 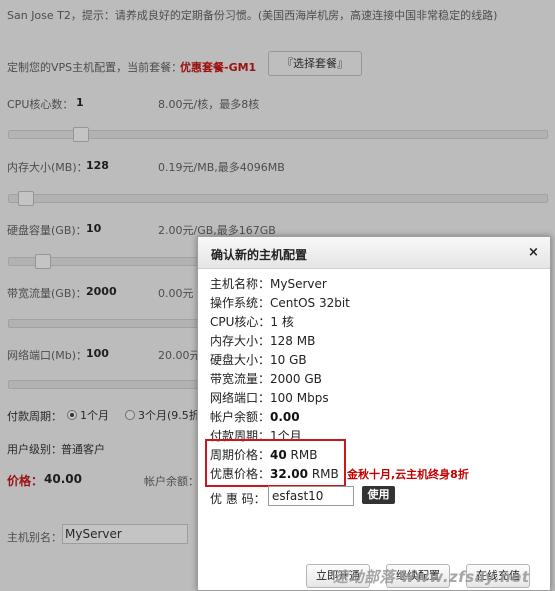 What do you see at coordinates (310, 303) in the screenshot?
I see `summary-value: CentOS 32bit` at bounding box center [310, 303].